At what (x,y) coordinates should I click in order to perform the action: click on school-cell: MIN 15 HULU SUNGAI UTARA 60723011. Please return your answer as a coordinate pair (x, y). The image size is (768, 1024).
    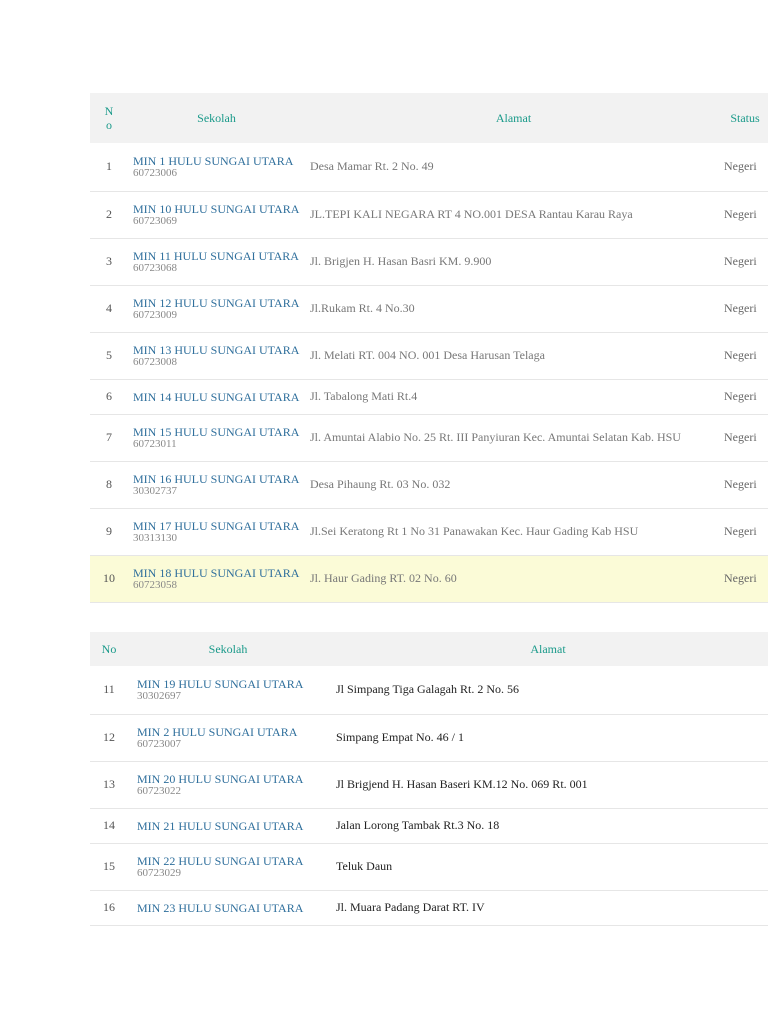
    Looking at the image, I should click on (216, 438).